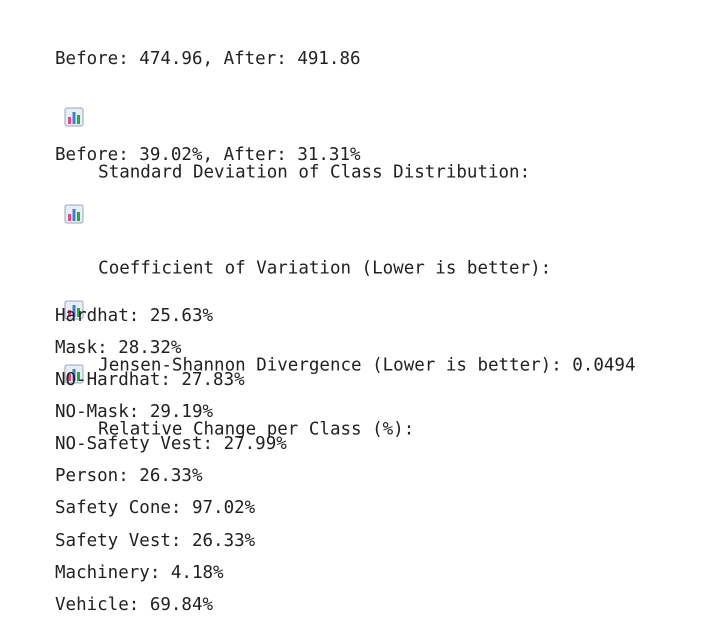  Describe the element at coordinates (155, 508) in the screenshot. I see `list-item: Safety Cone: 97.02%` at that location.